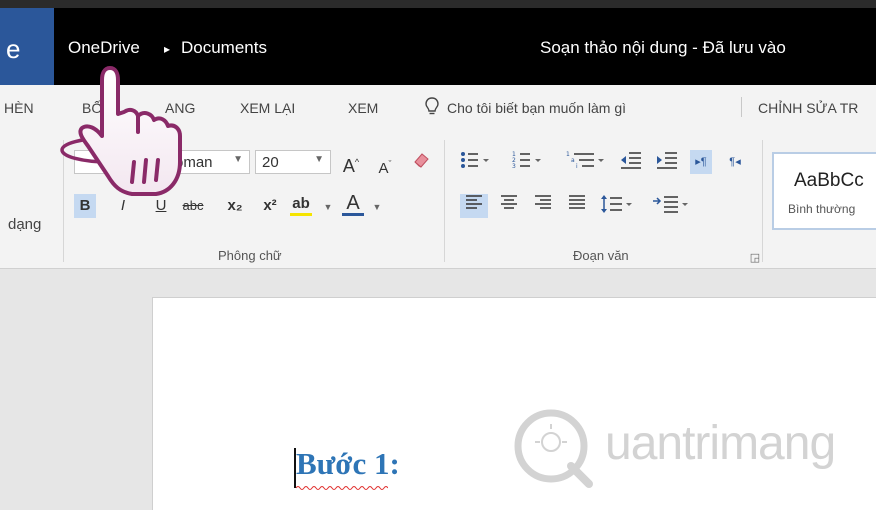 The height and width of the screenshot is (510, 876). I want to click on tab-divider, so click(741, 107).